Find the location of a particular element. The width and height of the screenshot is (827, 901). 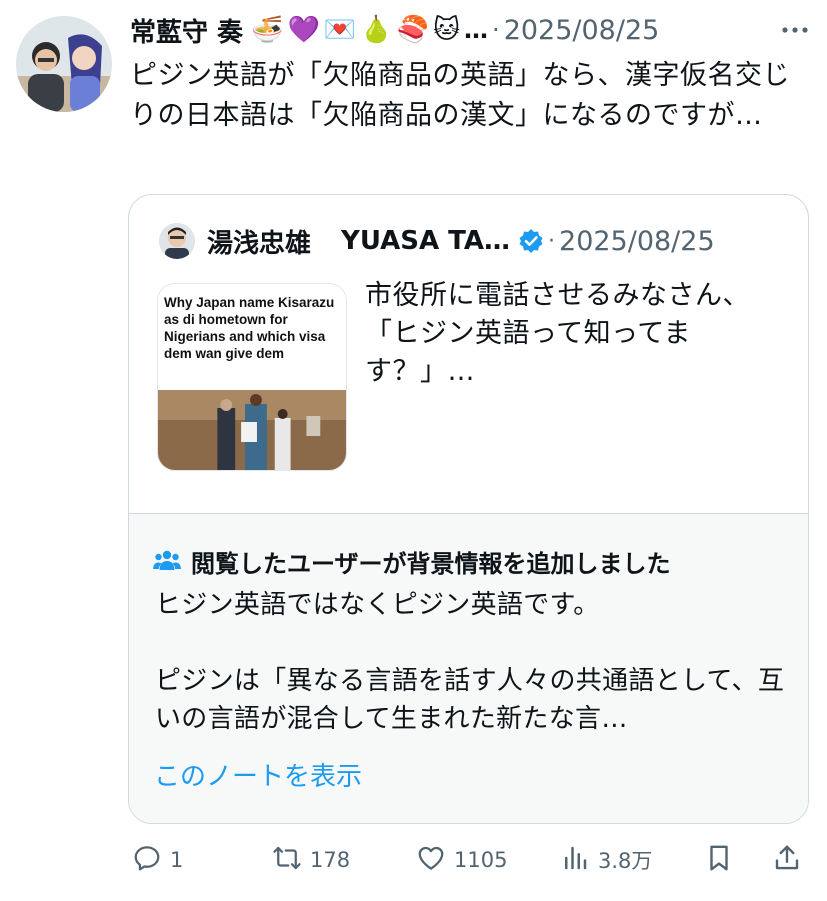

emoji-pear: 🍐 is located at coordinates (376, 30).